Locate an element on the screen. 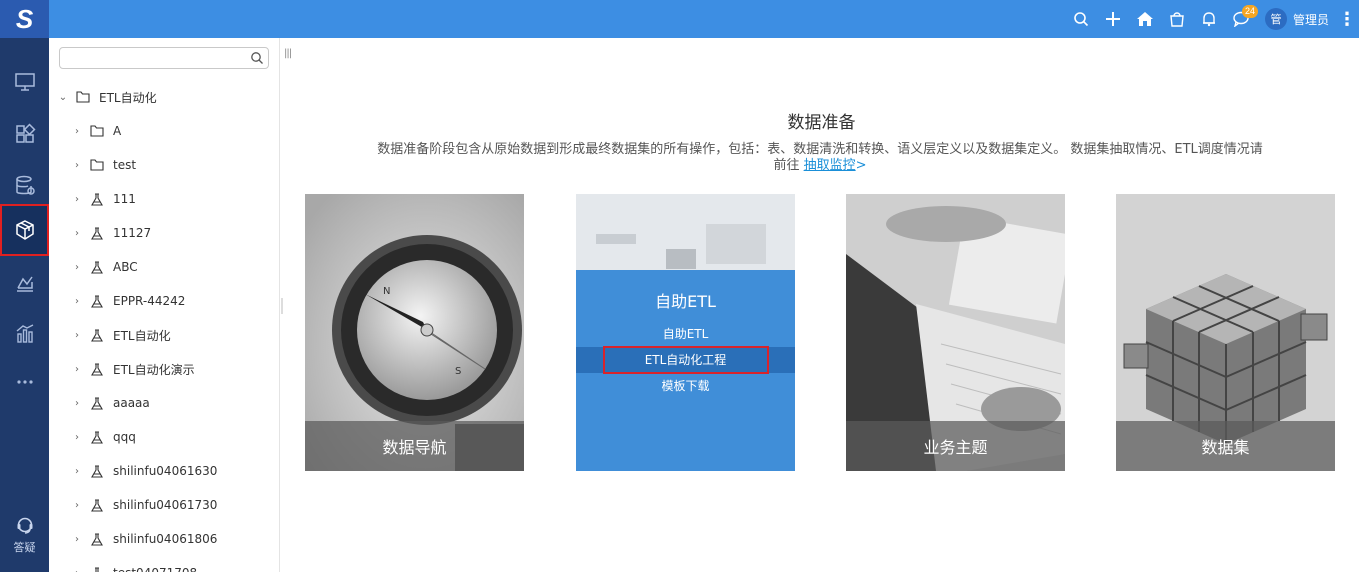  card-caption: 数据导航 is located at coordinates (414, 446).